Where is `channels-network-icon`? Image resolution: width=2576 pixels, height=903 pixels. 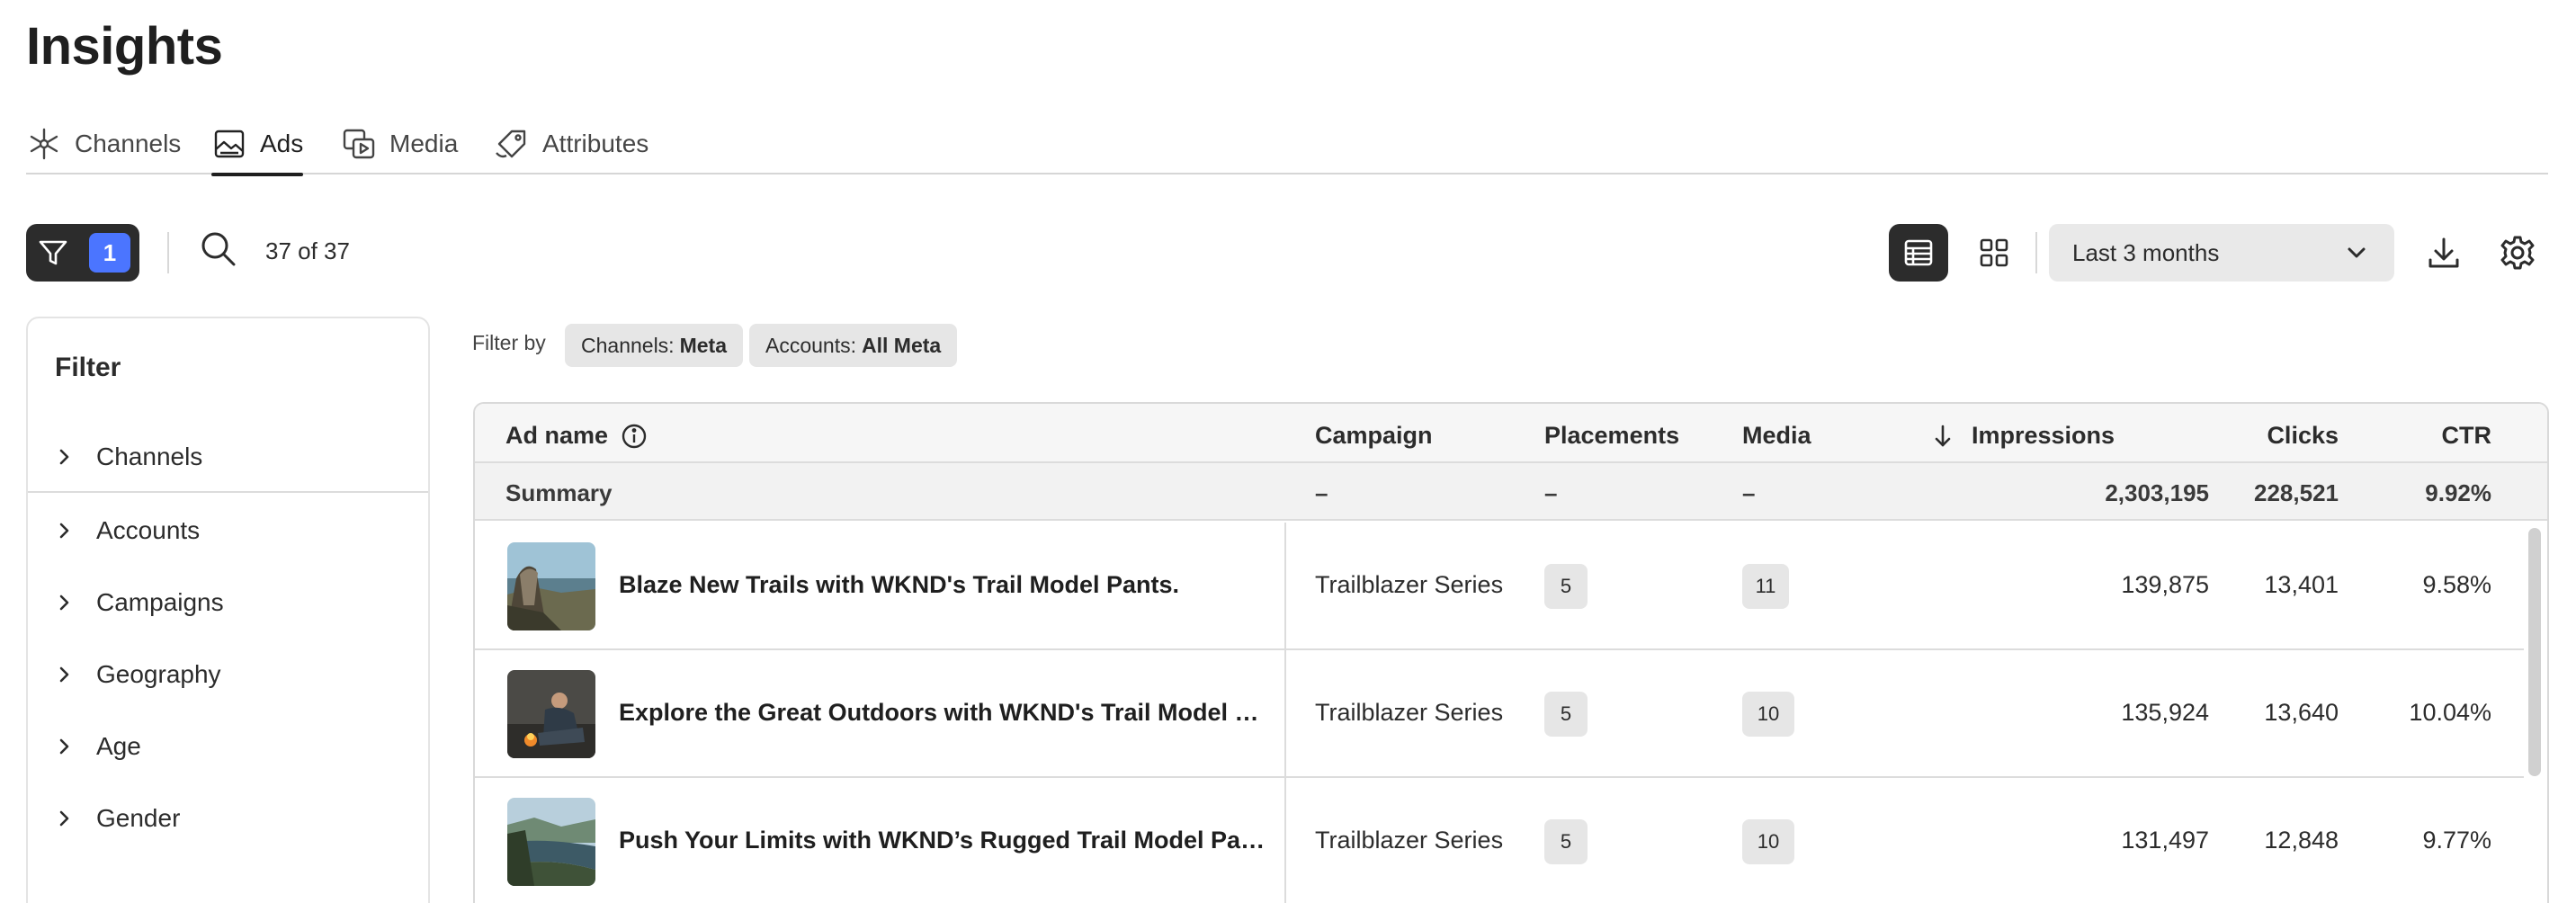 channels-network-icon is located at coordinates (44, 144).